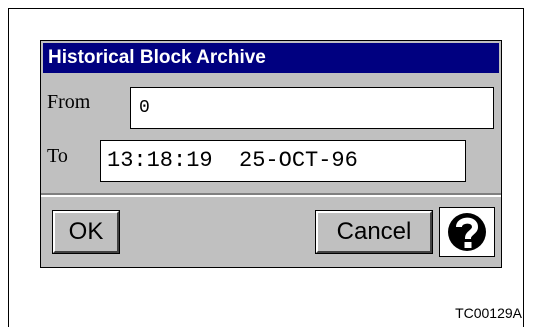  I want to click on to-field: 13:18:19 25-OCT-96, so click(283, 161).